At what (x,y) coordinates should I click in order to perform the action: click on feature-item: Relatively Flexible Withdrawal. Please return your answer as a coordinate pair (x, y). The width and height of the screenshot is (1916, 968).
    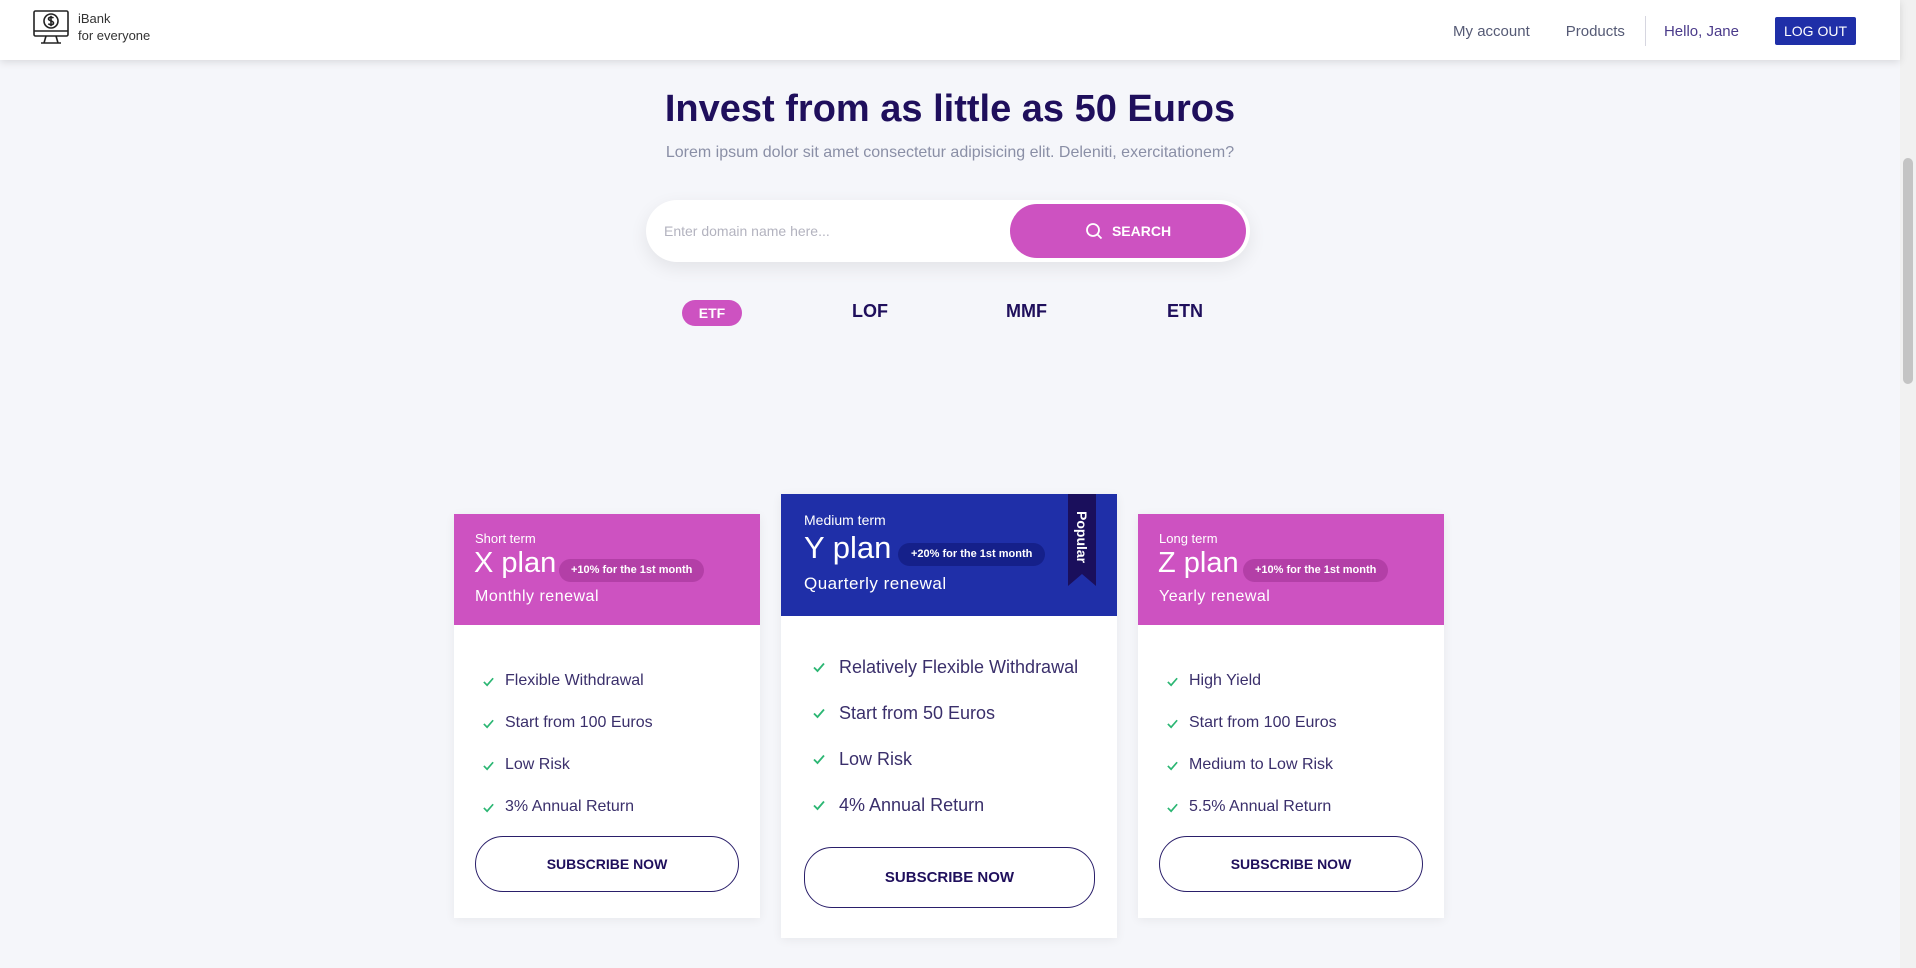
    Looking at the image, I should click on (945, 667).